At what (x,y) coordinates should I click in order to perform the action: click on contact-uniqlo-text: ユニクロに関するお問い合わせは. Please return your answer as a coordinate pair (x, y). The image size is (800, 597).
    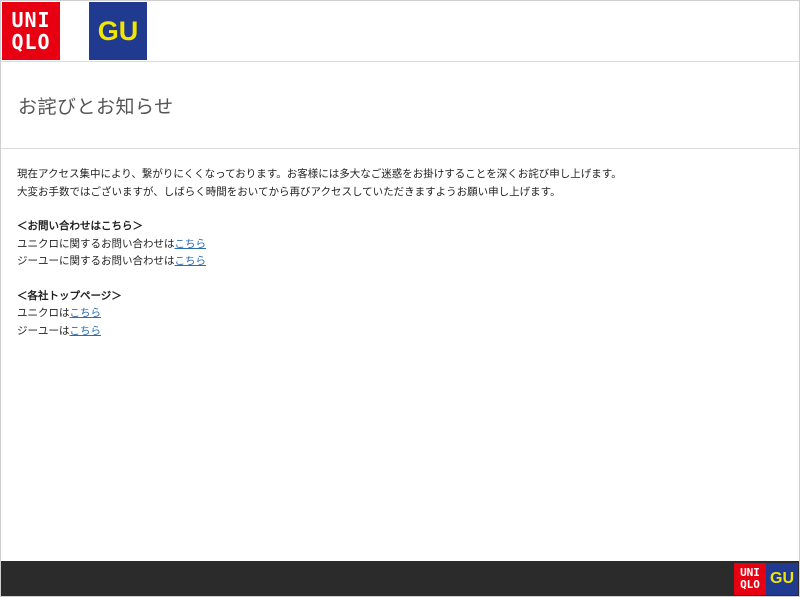
    Looking at the image, I should click on (96, 243).